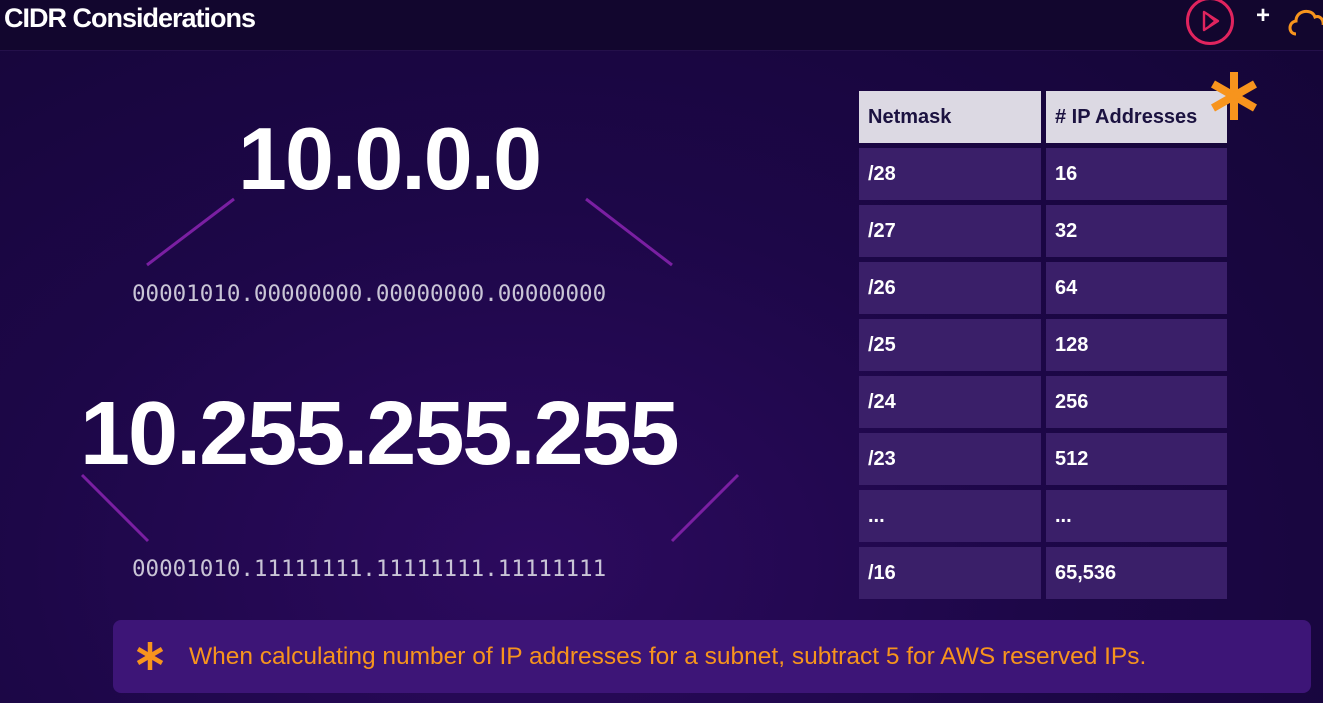 This screenshot has width=1323, height=703. I want to click on ip-start: 10.0.0.0, so click(390, 158).